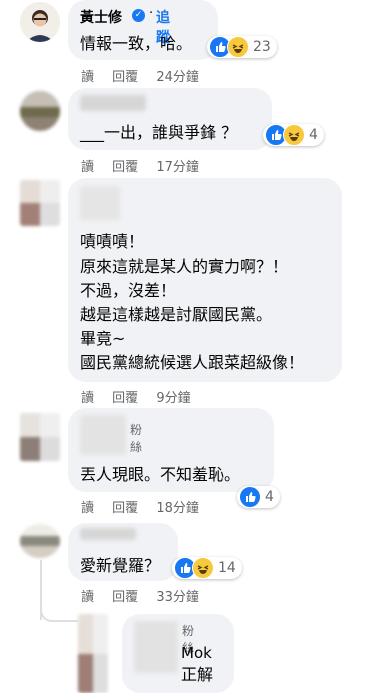 The image size is (384, 693). What do you see at coordinates (136, 438) in the screenshot?
I see `fan-badge: 粉絲` at bounding box center [136, 438].